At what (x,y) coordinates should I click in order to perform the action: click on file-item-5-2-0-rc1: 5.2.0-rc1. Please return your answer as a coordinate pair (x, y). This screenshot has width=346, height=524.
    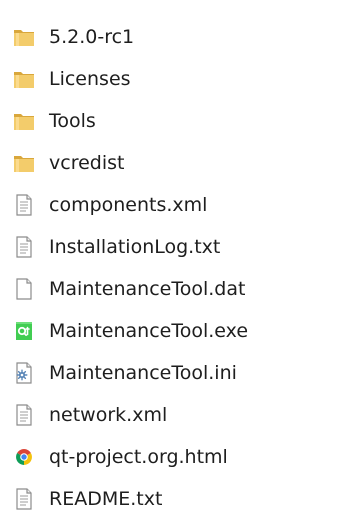
    Looking at the image, I should click on (173, 37).